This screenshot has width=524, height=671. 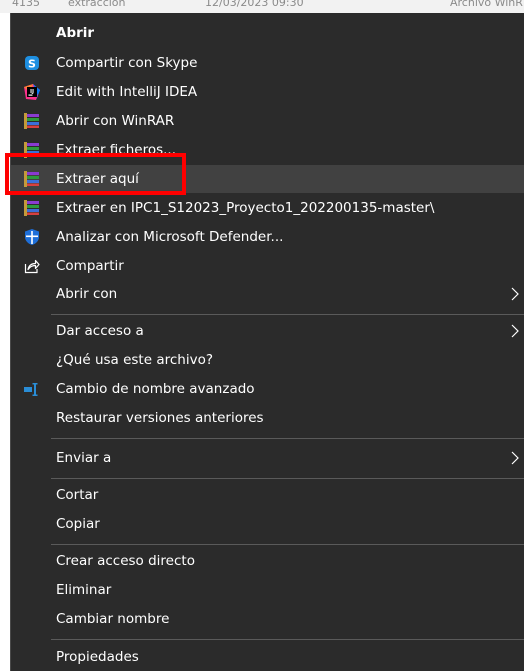 What do you see at coordinates (267, 524) in the screenshot?
I see `menu-item-copiar: Copiar` at bounding box center [267, 524].